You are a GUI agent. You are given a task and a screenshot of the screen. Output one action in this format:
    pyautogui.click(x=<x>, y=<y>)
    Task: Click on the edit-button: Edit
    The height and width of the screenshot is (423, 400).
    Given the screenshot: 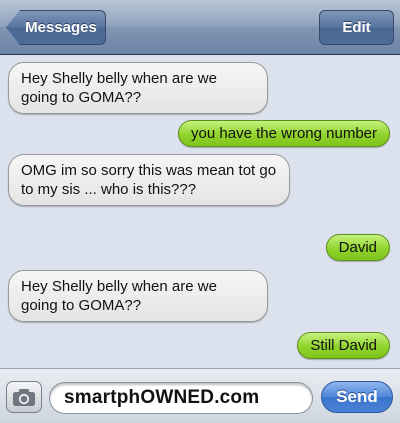 What is the action you would take?
    pyautogui.click(x=356, y=27)
    